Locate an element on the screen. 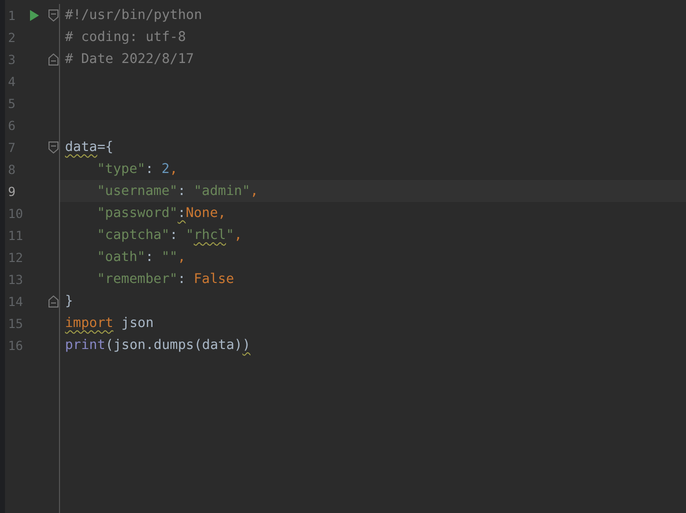  code-token: "oath" is located at coordinates (121, 257).